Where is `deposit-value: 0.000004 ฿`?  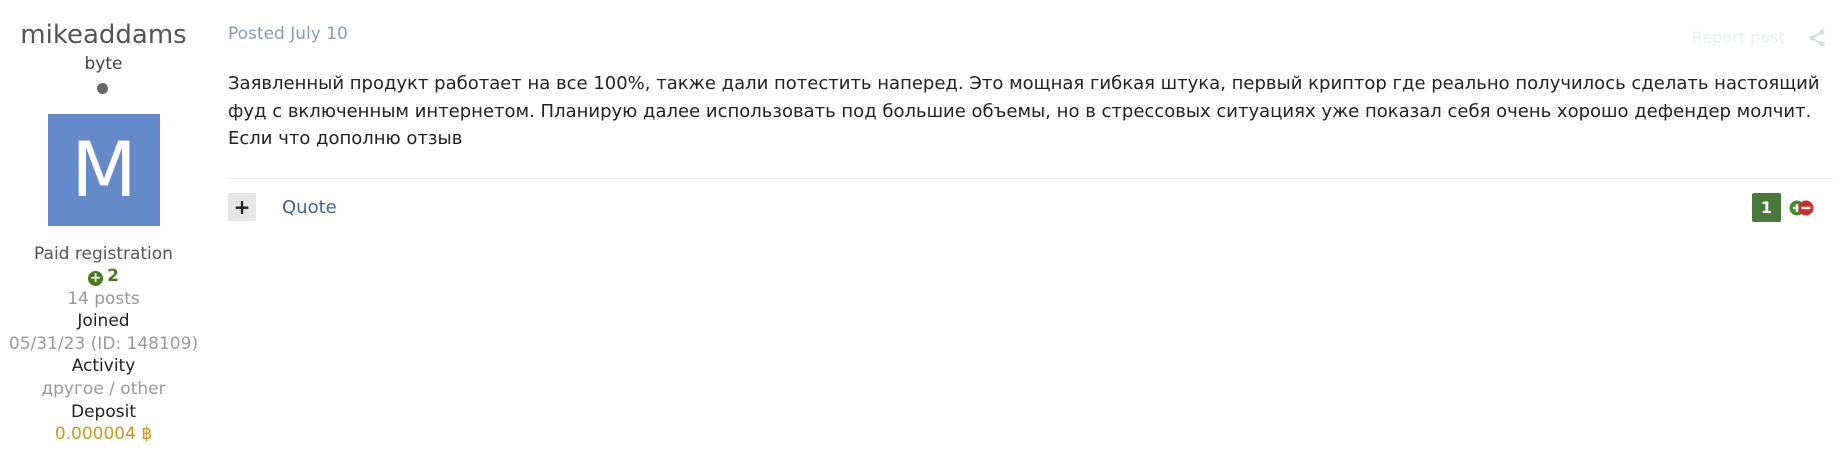 deposit-value: 0.000004 ฿ is located at coordinates (103, 434).